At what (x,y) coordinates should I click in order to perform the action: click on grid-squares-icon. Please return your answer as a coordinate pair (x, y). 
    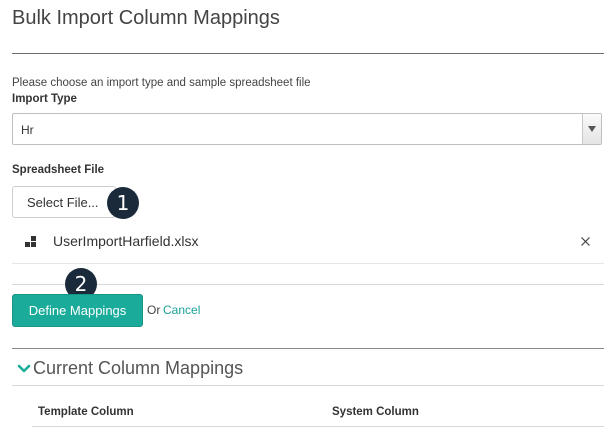
    Looking at the image, I should click on (30, 241).